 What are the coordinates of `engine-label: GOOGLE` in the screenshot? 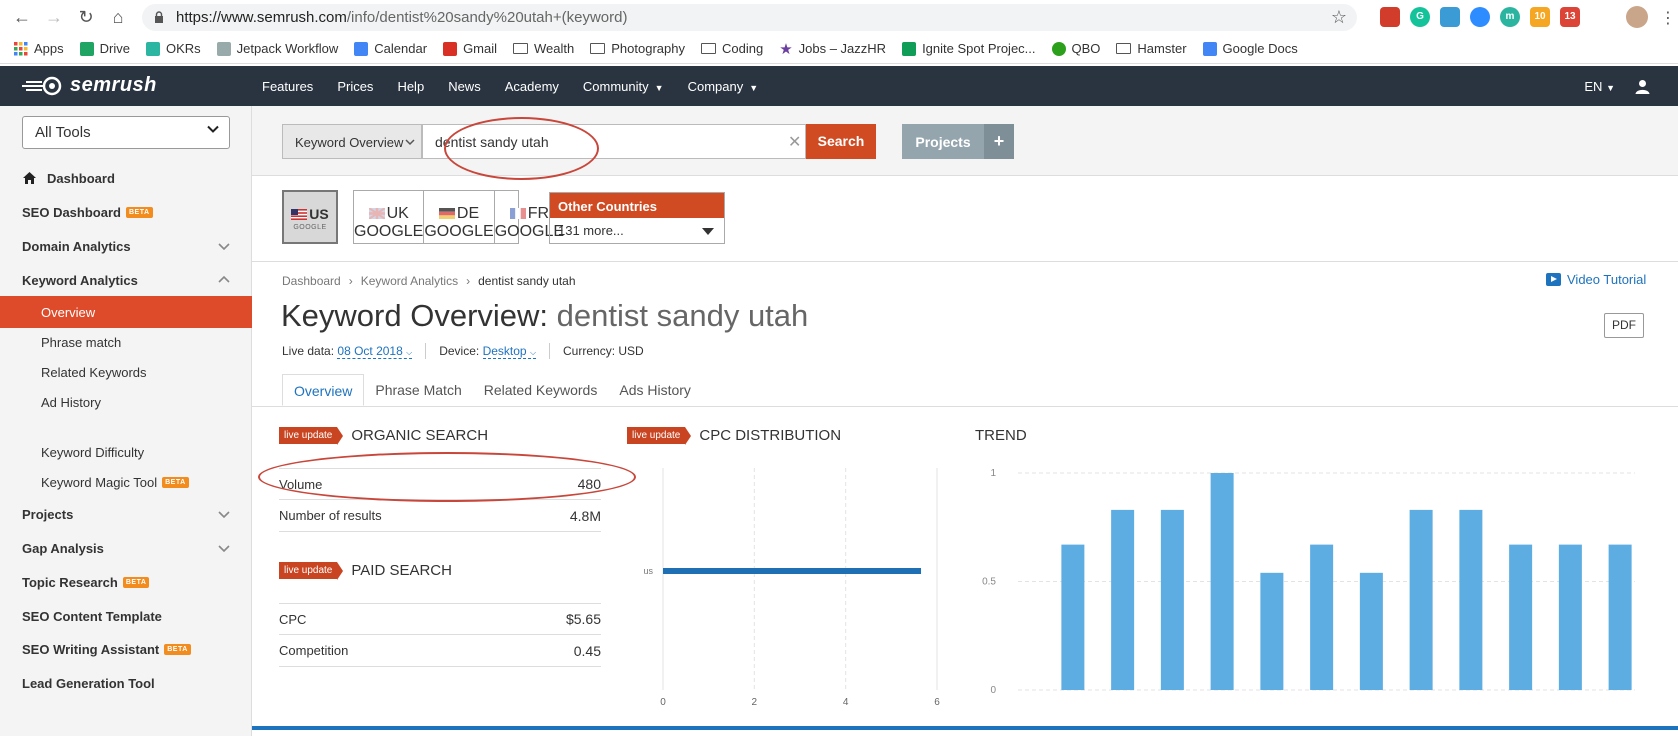 It's located at (389, 231).